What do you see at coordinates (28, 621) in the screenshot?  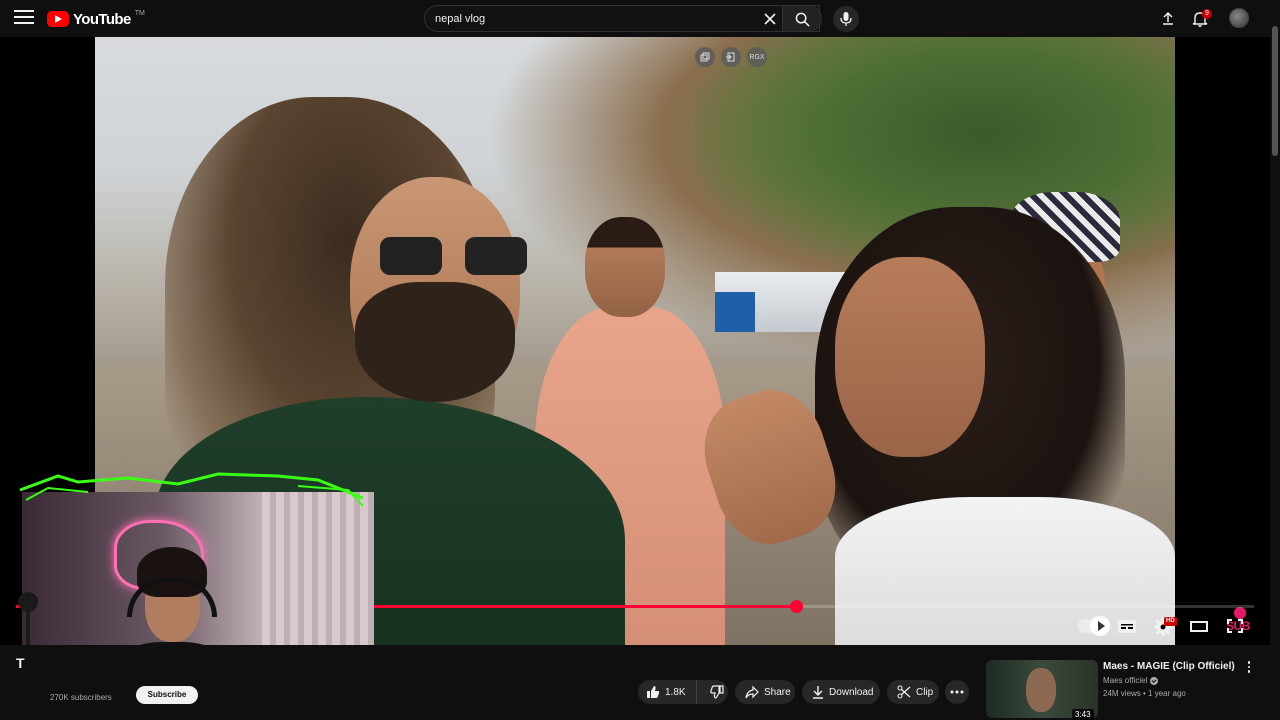 I see `microphone-arm` at bounding box center [28, 621].